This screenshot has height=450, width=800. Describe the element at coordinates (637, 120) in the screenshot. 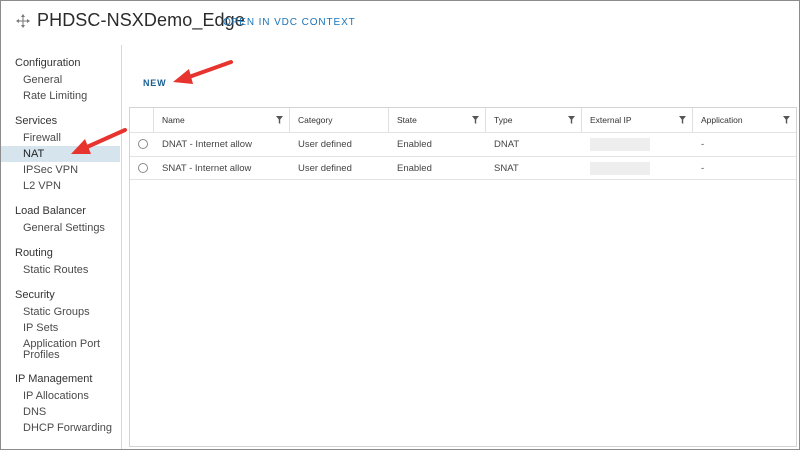

I see `column-header-external-ip: External IP` at that location.